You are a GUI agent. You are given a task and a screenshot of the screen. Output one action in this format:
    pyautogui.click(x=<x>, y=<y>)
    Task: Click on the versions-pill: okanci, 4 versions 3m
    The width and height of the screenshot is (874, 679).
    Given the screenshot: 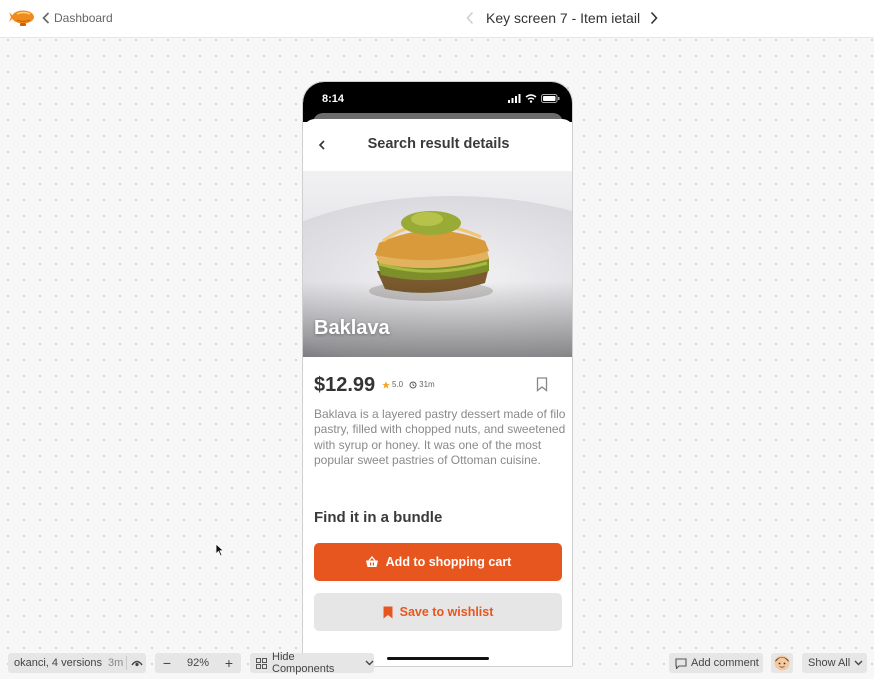 What is the action you would take?
    pyautogui.click(x=77, y=663)
    